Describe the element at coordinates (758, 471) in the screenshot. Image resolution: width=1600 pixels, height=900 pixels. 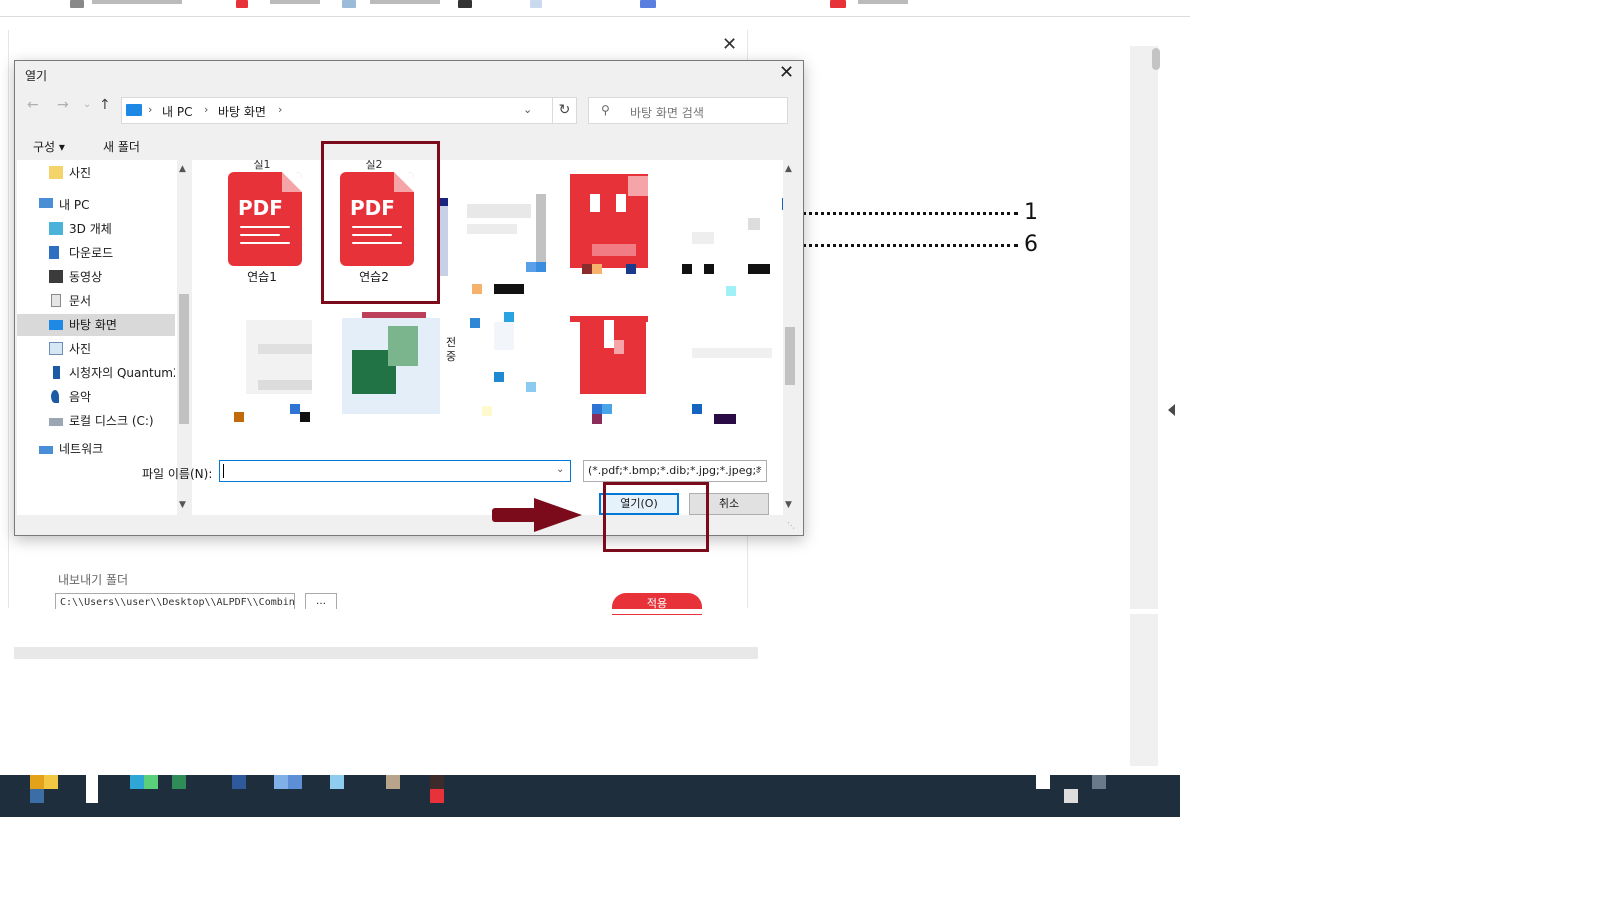
I see `chevron-down-icon: ⌄` at that location.